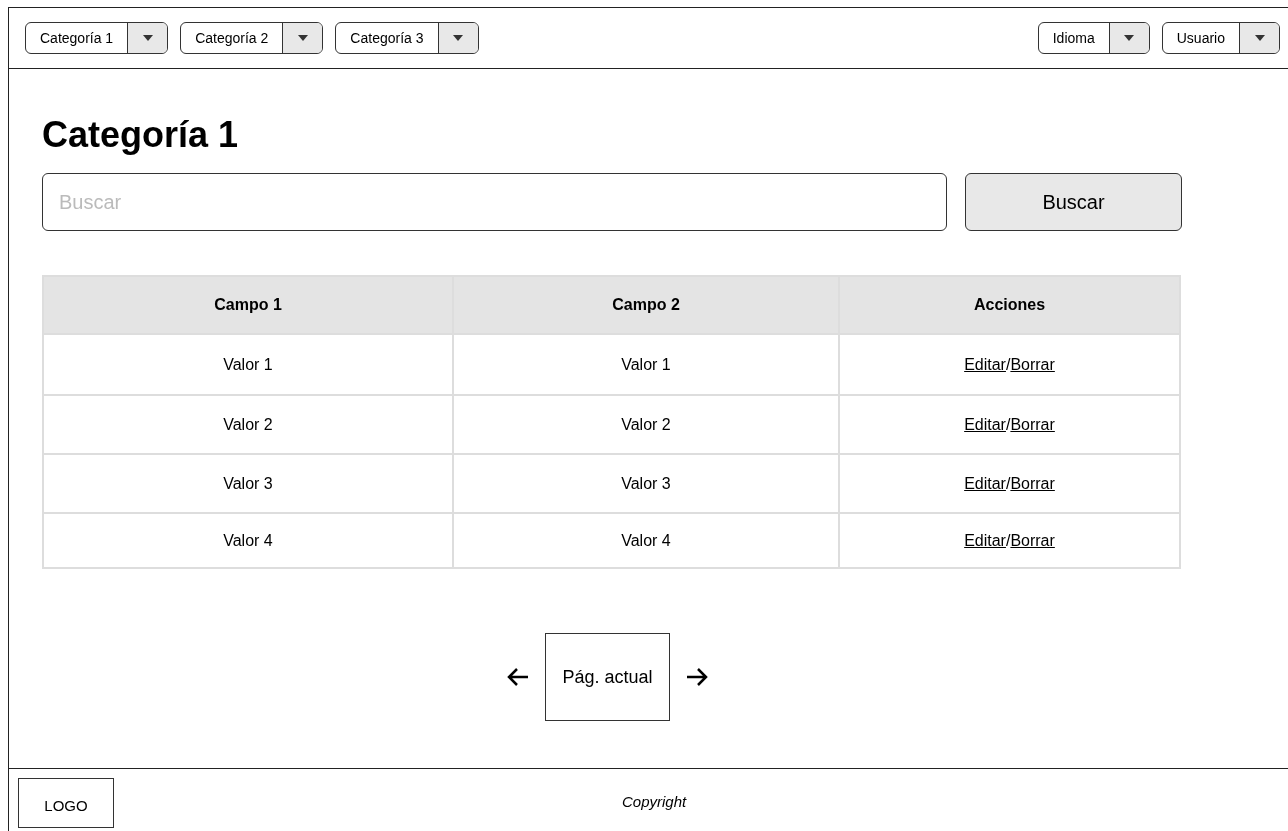 Image resolution: width=1288 pixels, height=831 pixels. Describe the element at coordinates (697, 677) in the screenshot. I see `arrow-right-icon` at that location.